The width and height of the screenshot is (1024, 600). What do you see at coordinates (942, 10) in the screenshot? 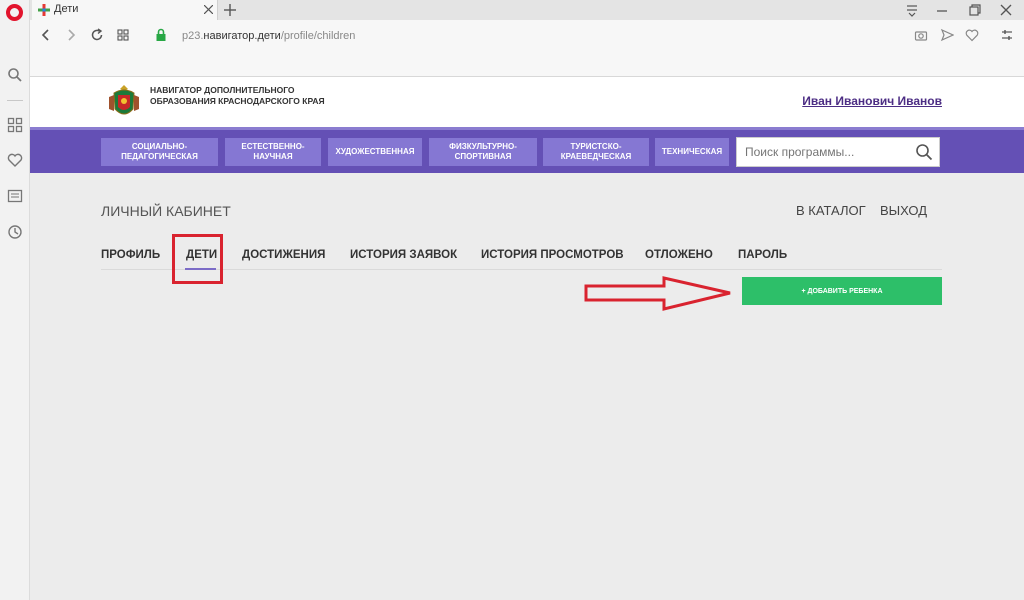
I see `minimize-icon` at bounding box center [942, 10].